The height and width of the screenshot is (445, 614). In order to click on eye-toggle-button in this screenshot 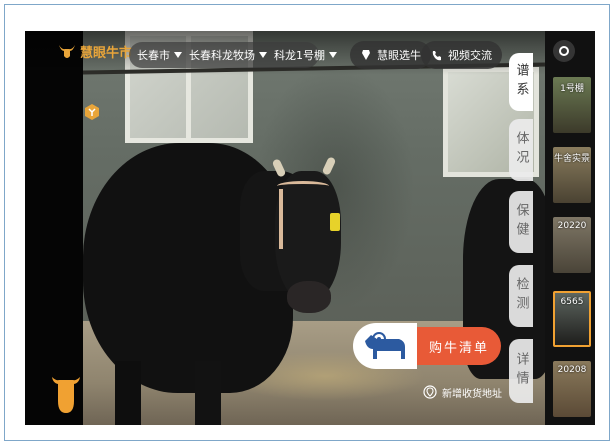, I will do `click(564, 51)`.